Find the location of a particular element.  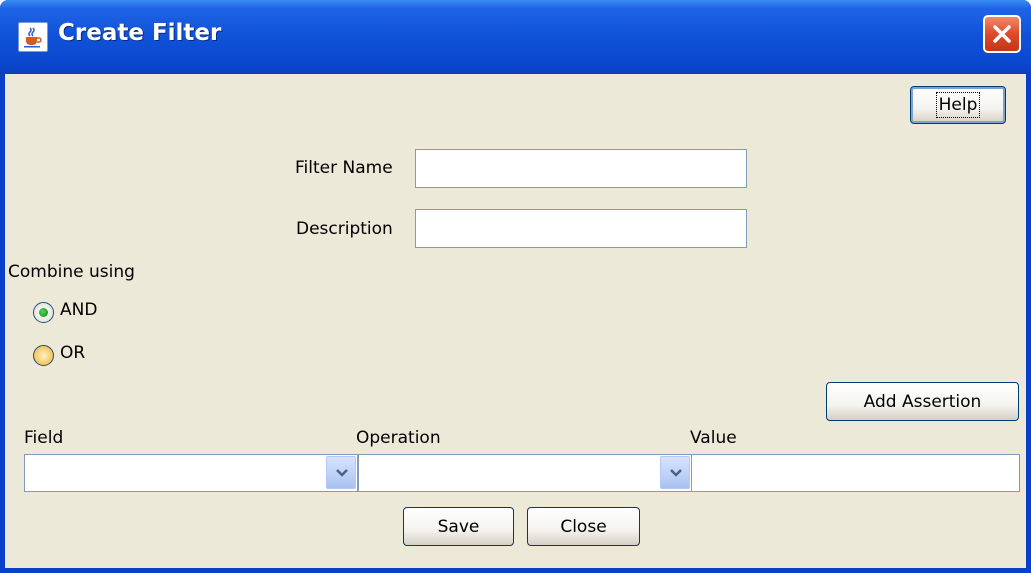

title-bar: Create Filter is located at coordinates (515, 37).